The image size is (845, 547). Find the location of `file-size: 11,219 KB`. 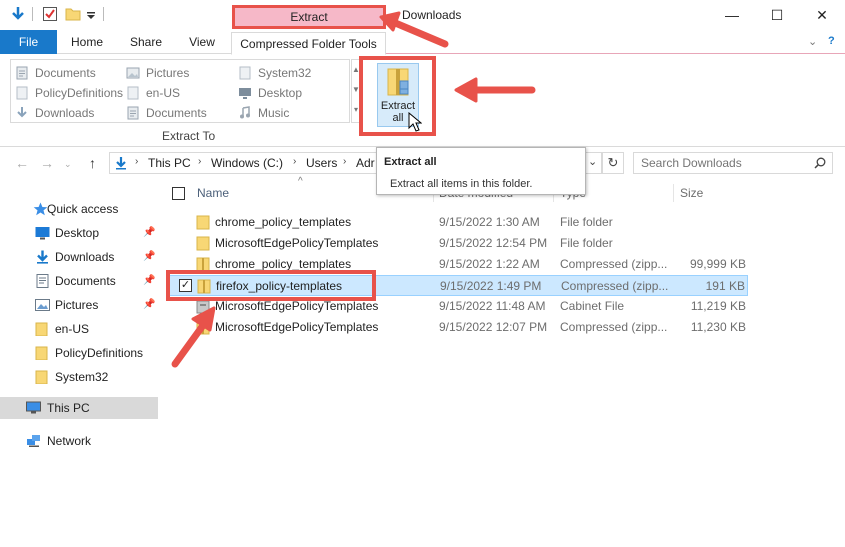

file-size: 11,219 KB is located at coordinates (718, 306).